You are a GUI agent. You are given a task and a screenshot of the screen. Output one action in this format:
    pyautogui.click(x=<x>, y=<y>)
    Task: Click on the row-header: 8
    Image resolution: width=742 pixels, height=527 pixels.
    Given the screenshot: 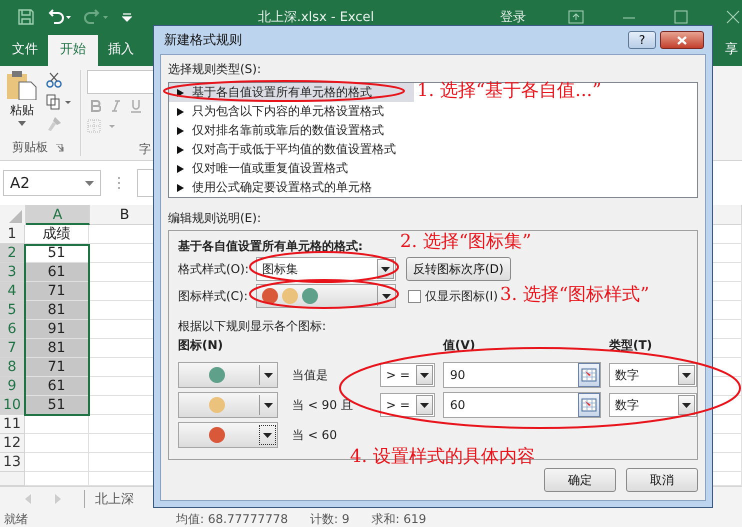 What is the action you would take?
    pyautogui.click(x=12, y=367)
    